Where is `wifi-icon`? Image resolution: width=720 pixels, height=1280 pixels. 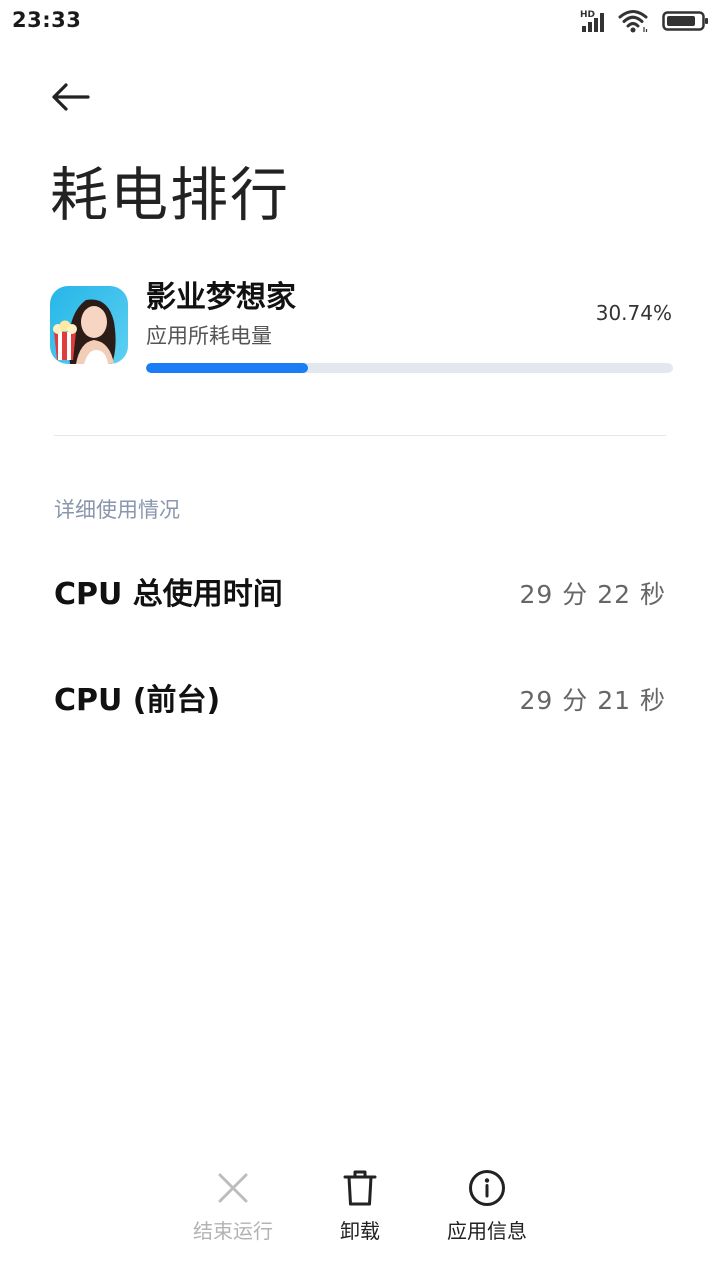
wifi-icon is located at coordinates (633, 21).